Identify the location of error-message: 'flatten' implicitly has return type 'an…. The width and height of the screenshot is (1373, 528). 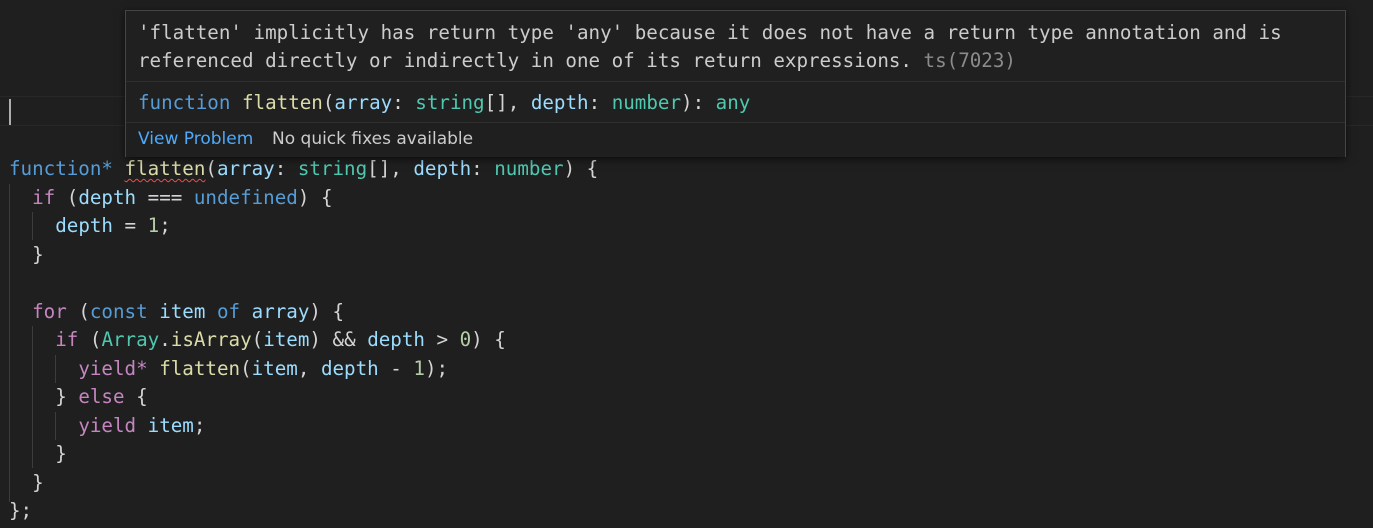
(733, 47).